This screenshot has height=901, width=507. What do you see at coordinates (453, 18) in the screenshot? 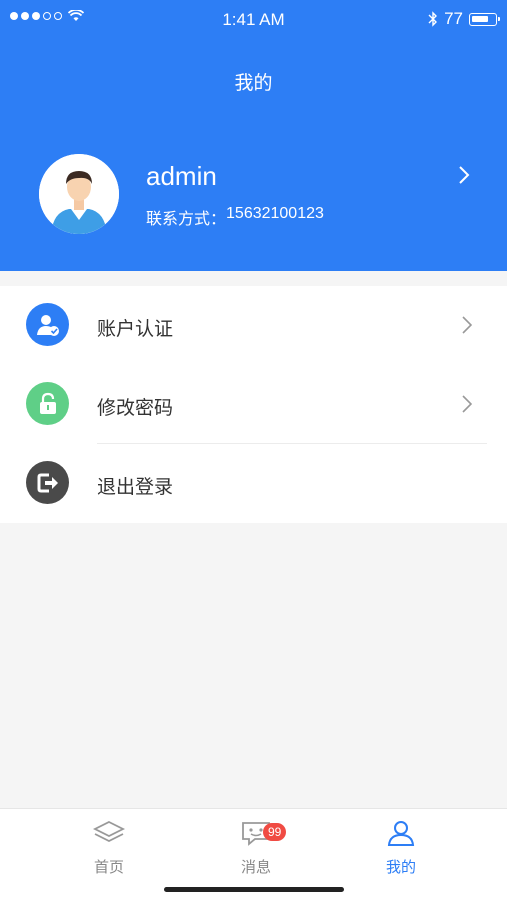
I see `battery-percent: 77` at bounding box center [453, 18].